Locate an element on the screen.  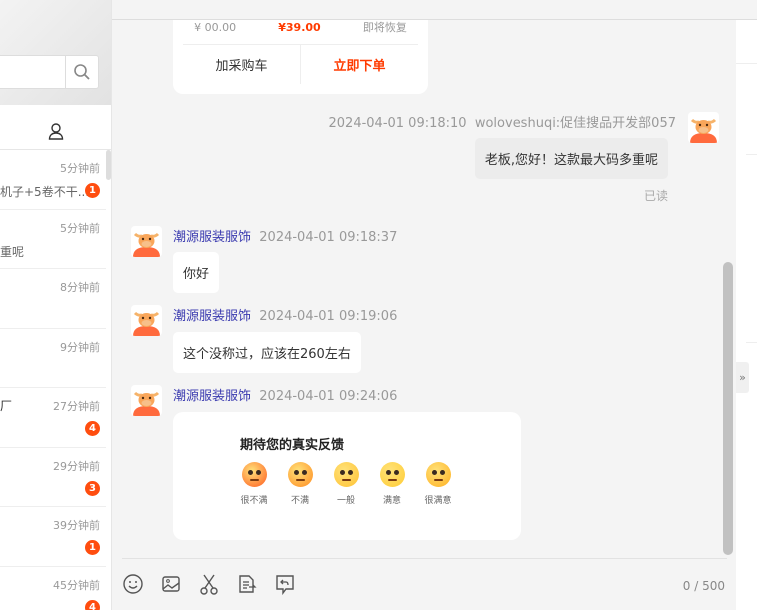
char-count: 0 / 500 is located at coordinates (703, 586).